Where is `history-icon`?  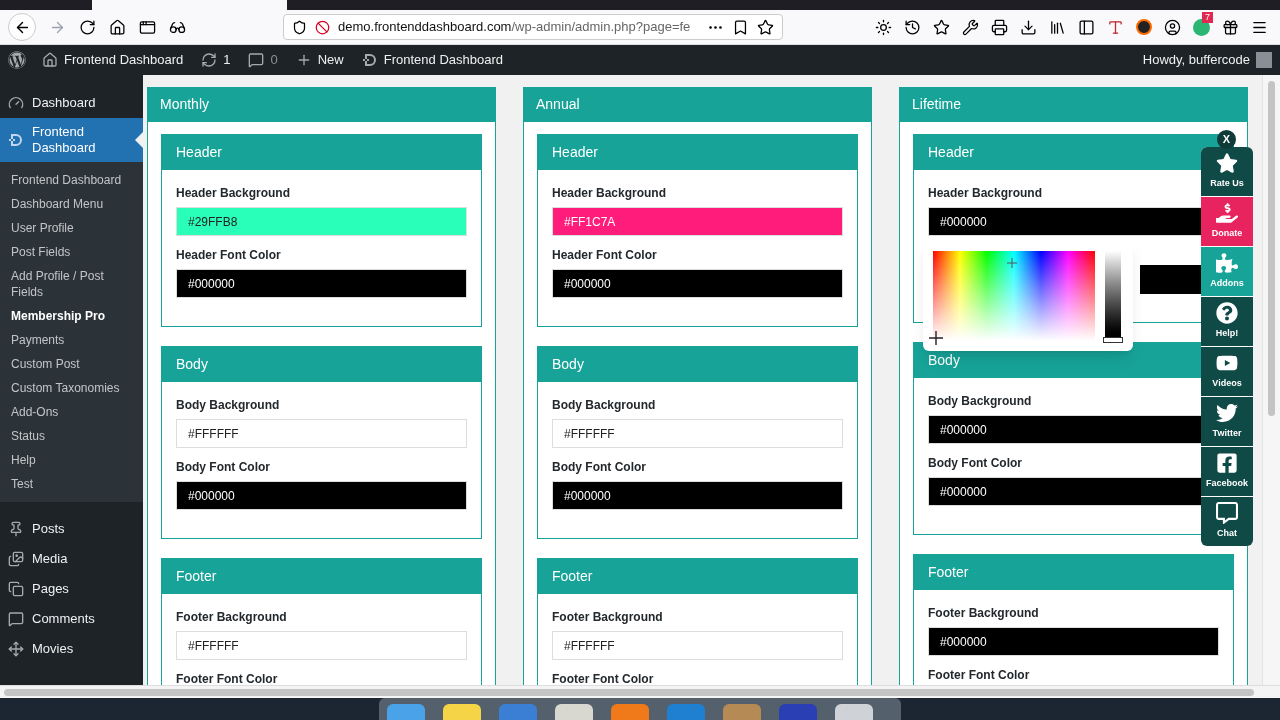 history-icon is located at coordinates (912, 27).